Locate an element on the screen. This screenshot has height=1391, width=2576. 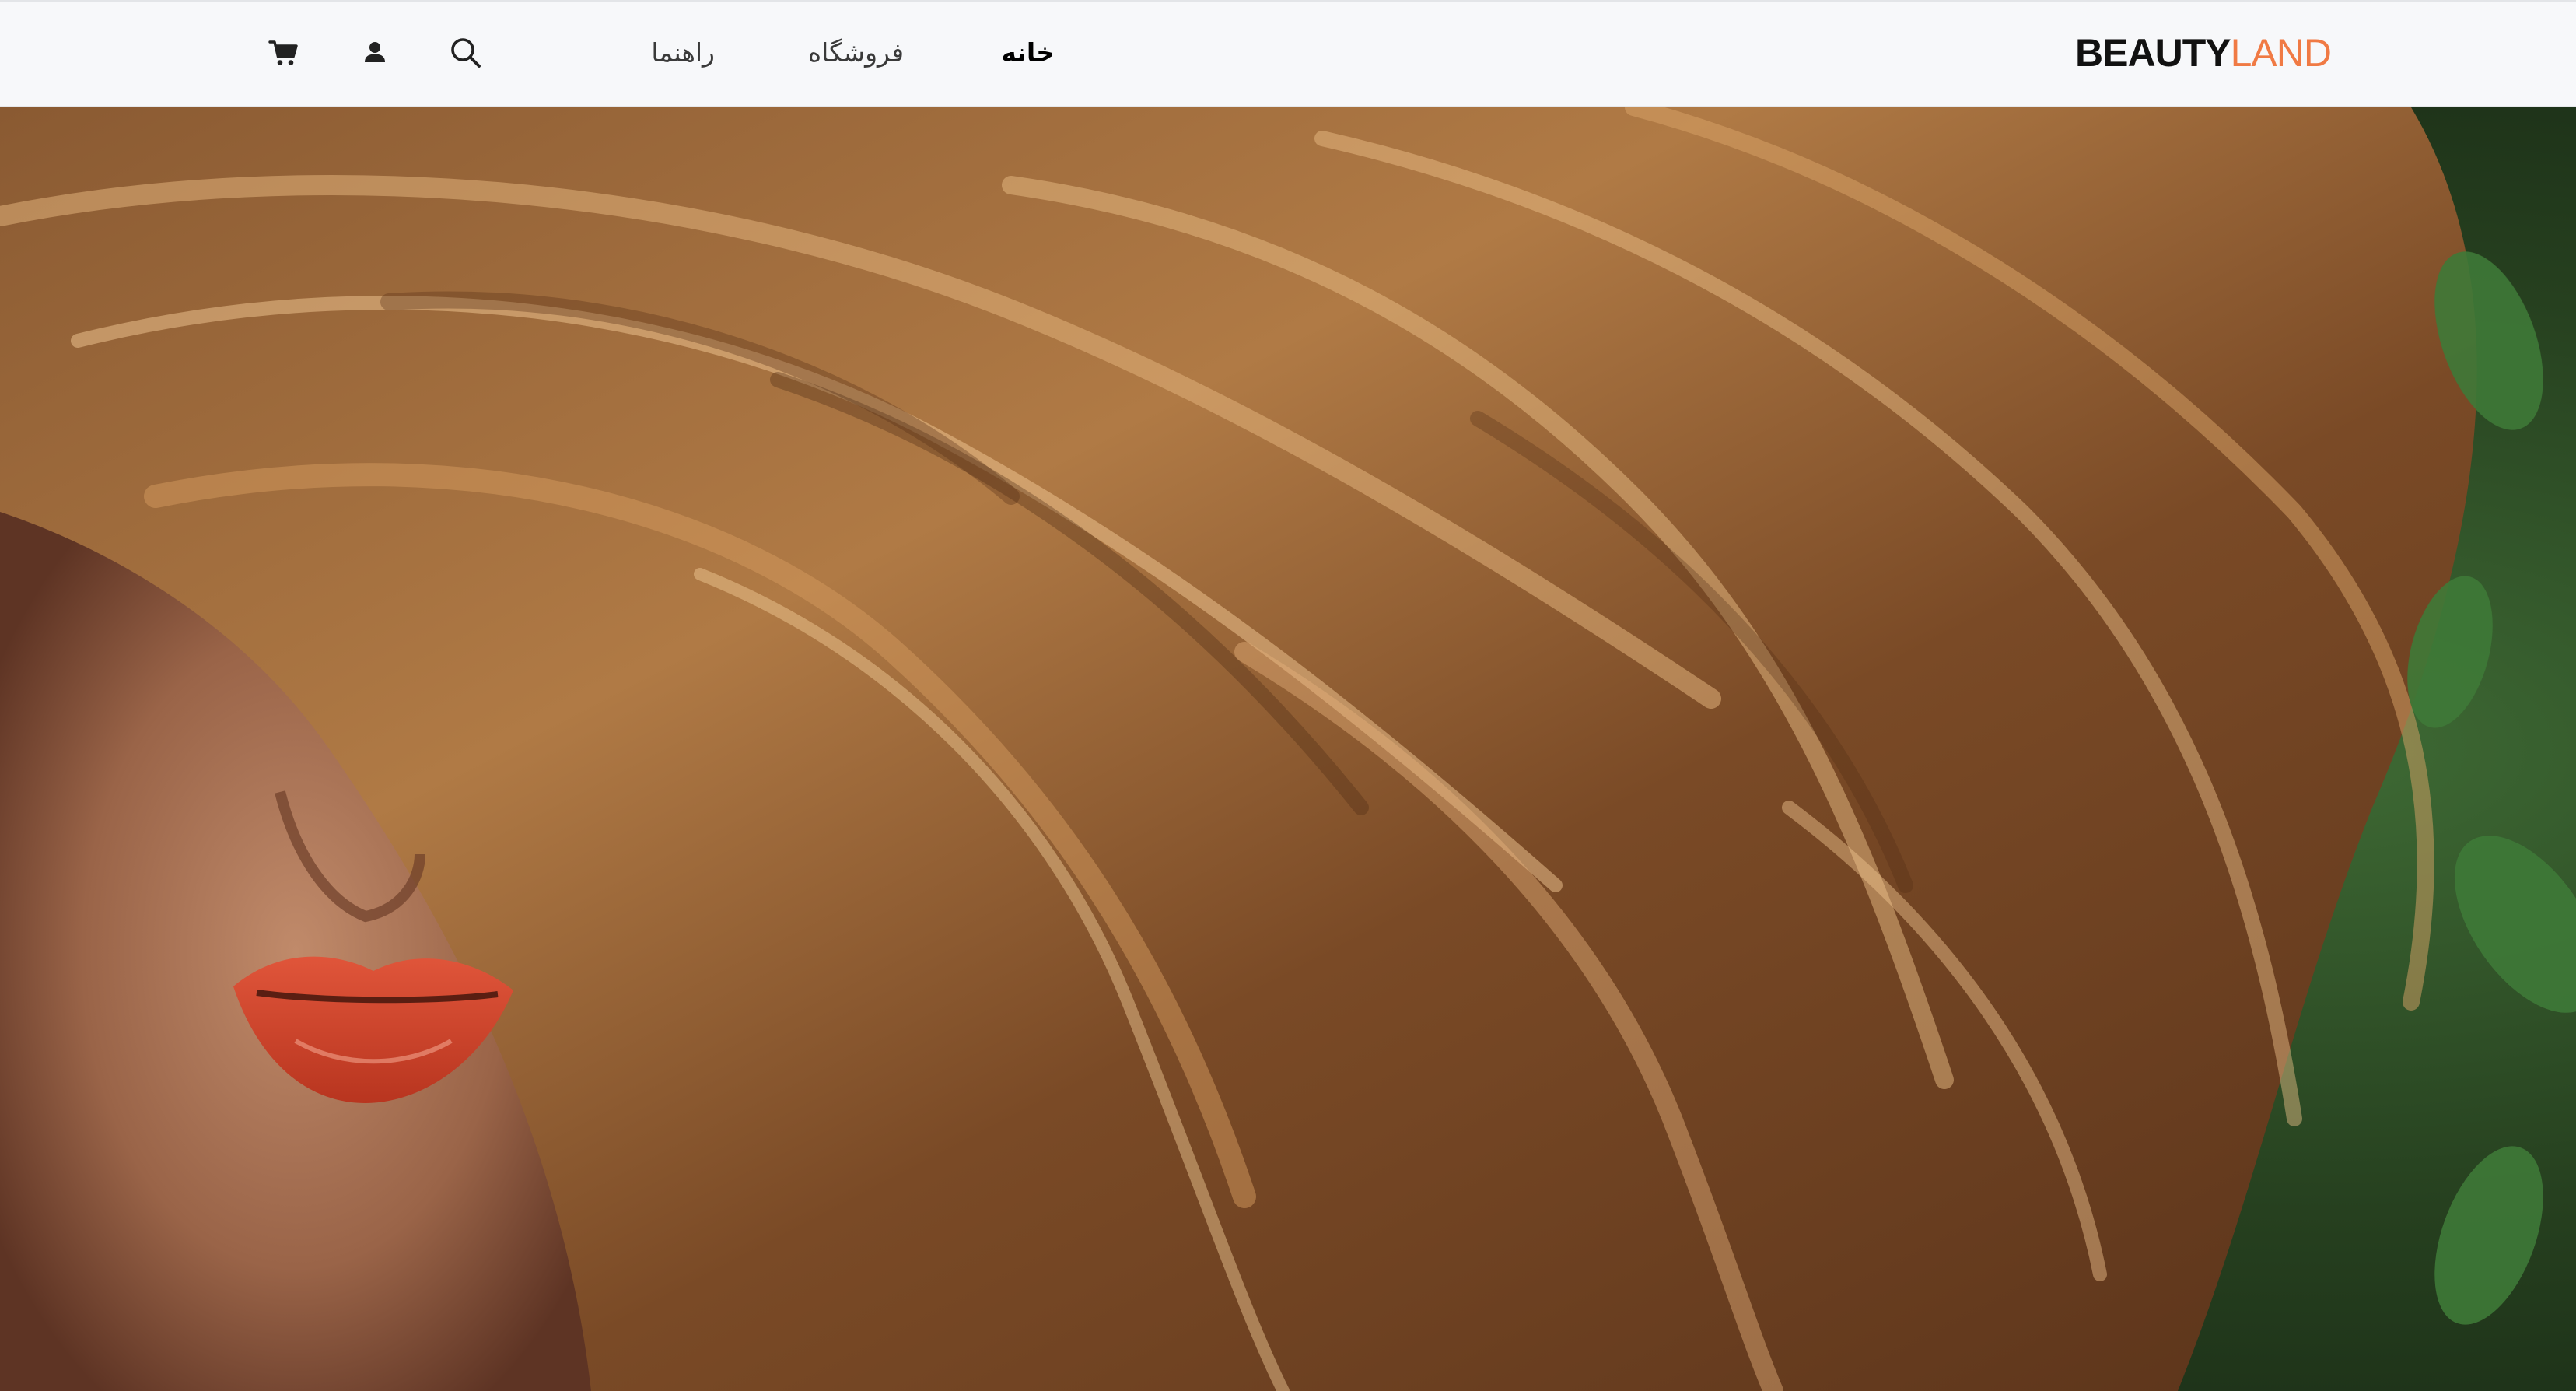
nav-link-home: خانه is located at coordinates (1028, 53).